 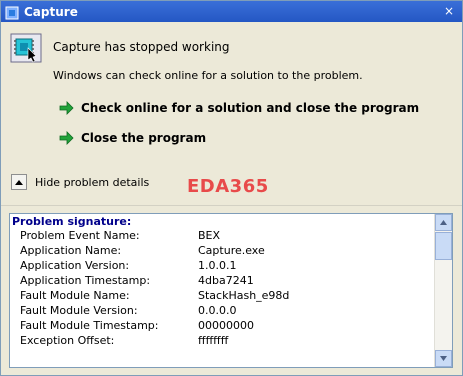 What do you see at coordinates (443, 290) in the screenshot?
I see `vertical-scrollbar` at bounding box center [443, 290].